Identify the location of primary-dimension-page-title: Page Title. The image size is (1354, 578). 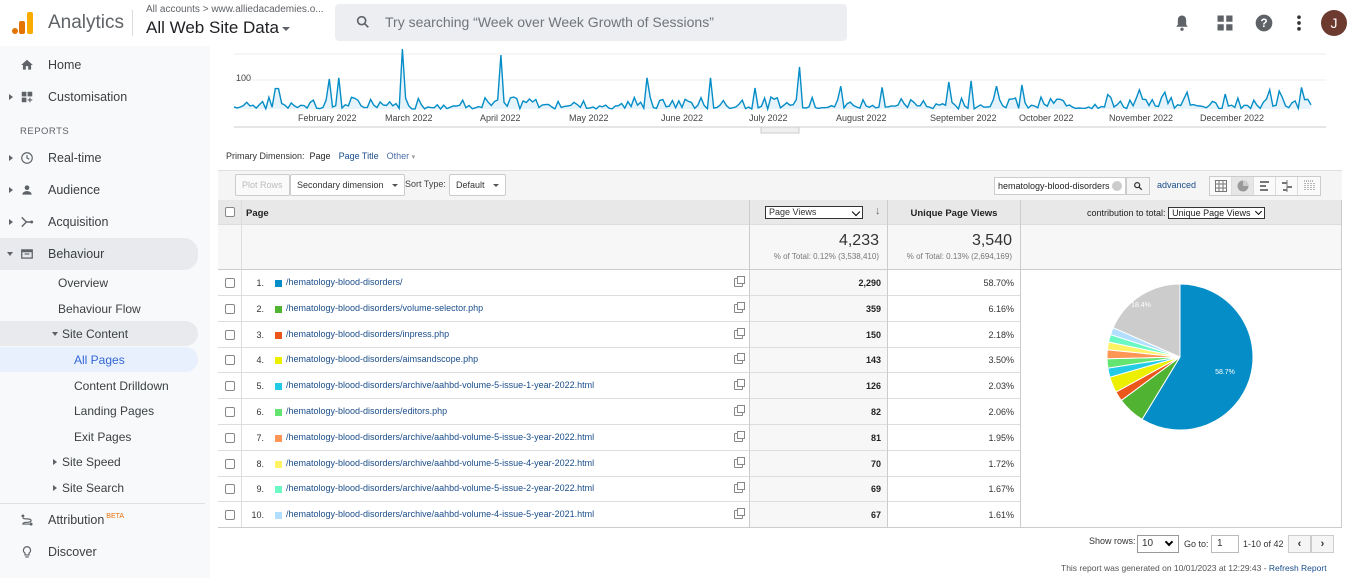
(359, 156).